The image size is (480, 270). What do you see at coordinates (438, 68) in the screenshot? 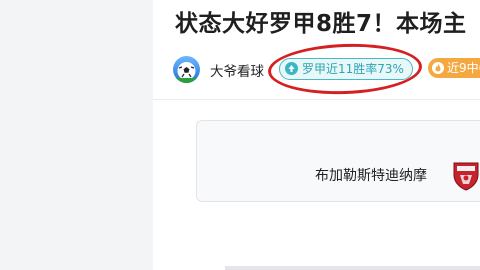
I see `flame-icon` at bounding box center [438, 68].